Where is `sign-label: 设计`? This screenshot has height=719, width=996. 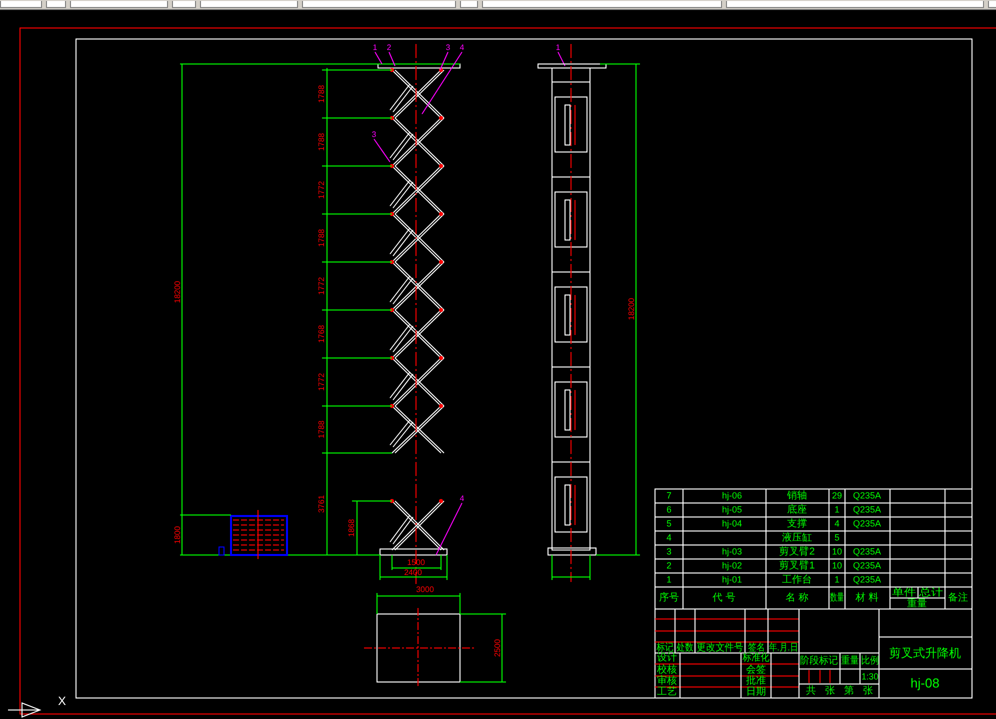 sign-label: 设计 is located at coordinates (667, 658).